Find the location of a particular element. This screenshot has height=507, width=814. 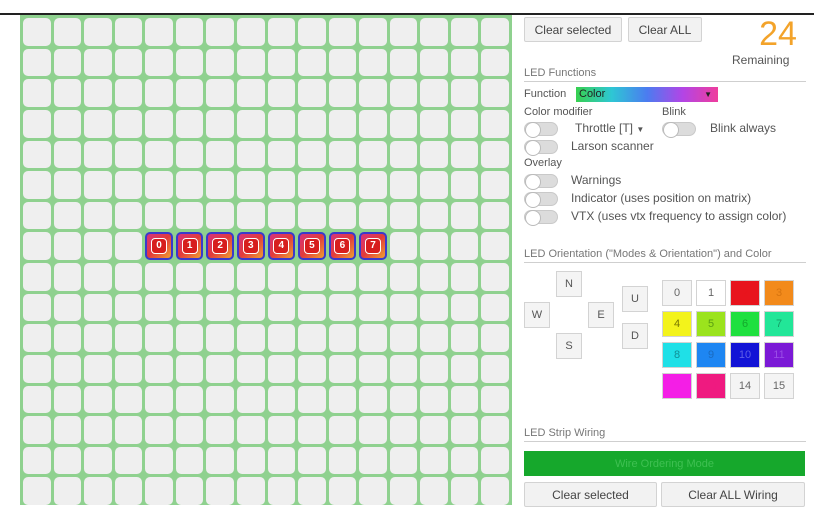

color-swatch-11: 11 is located at coordinates (779, 355).